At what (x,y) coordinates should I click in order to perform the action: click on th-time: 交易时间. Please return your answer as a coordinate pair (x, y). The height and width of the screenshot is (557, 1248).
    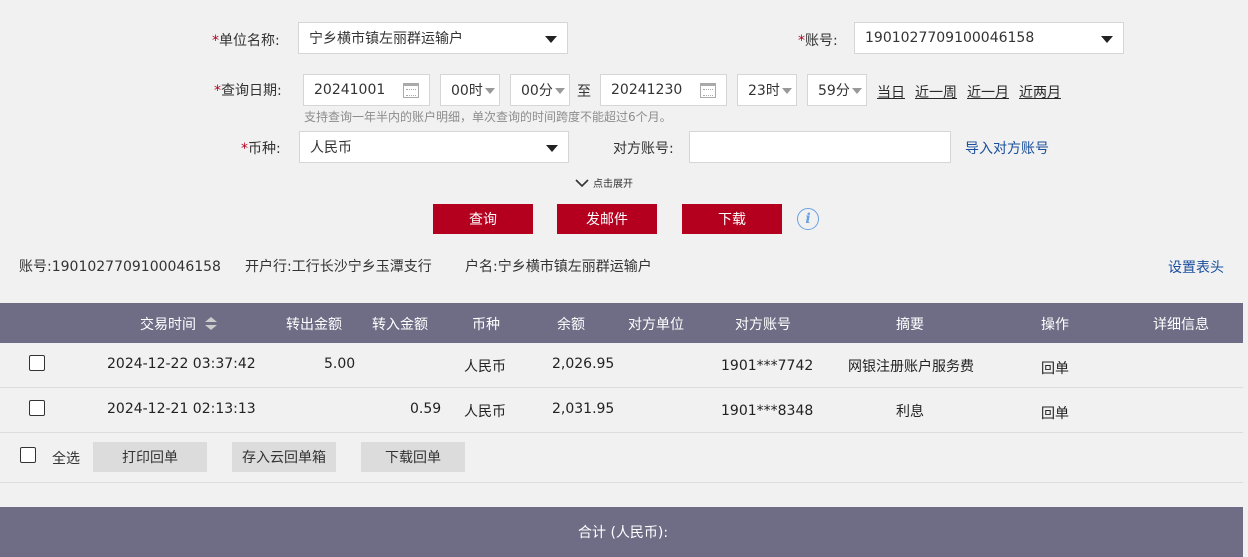
    Looking at the image, I should click on (168, 324).